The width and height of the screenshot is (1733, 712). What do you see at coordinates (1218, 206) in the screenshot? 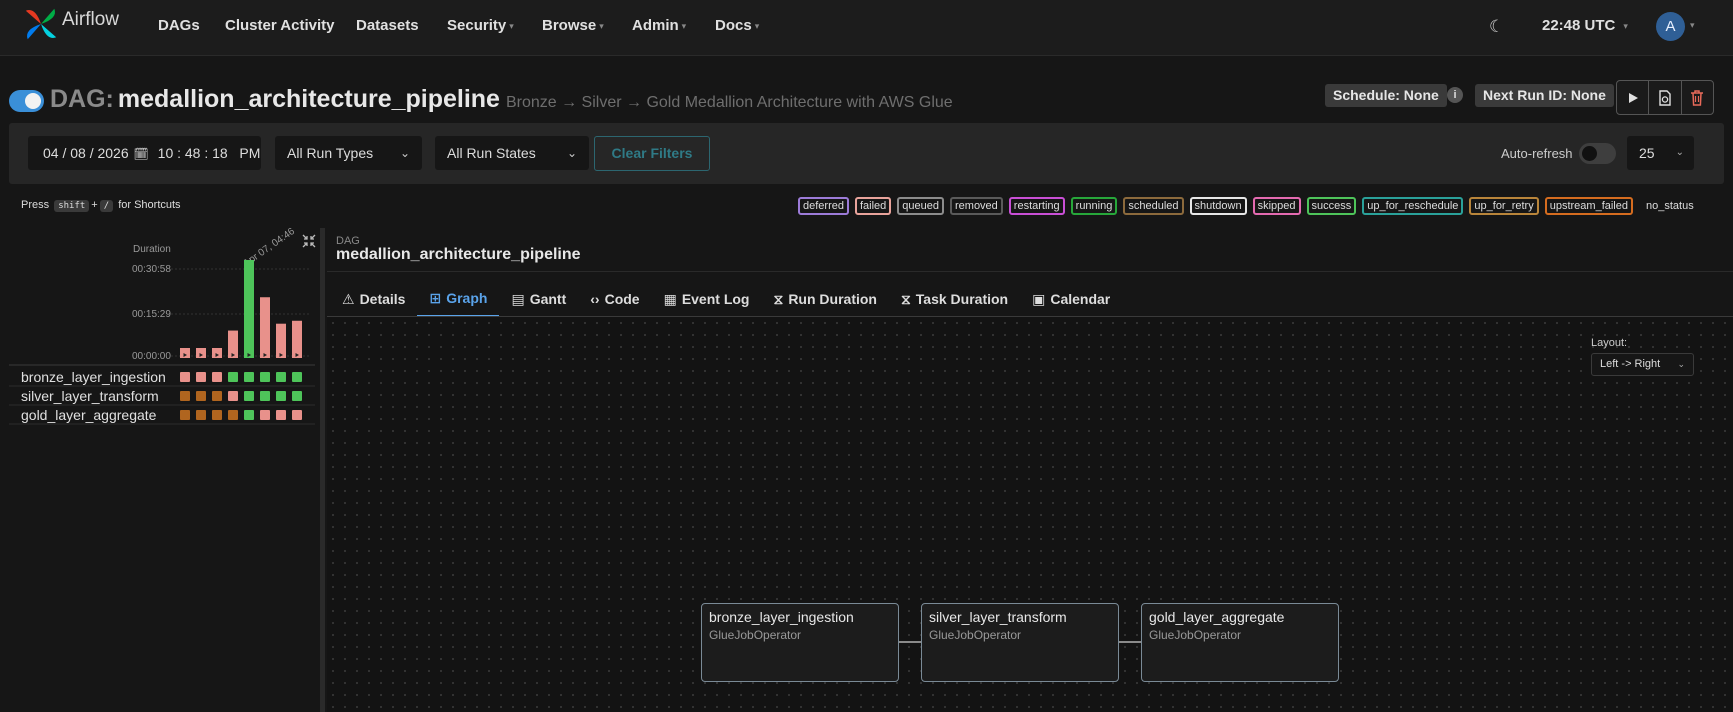
I see `legend-shutdown: shutdown` at bounding box center [1218, 206].